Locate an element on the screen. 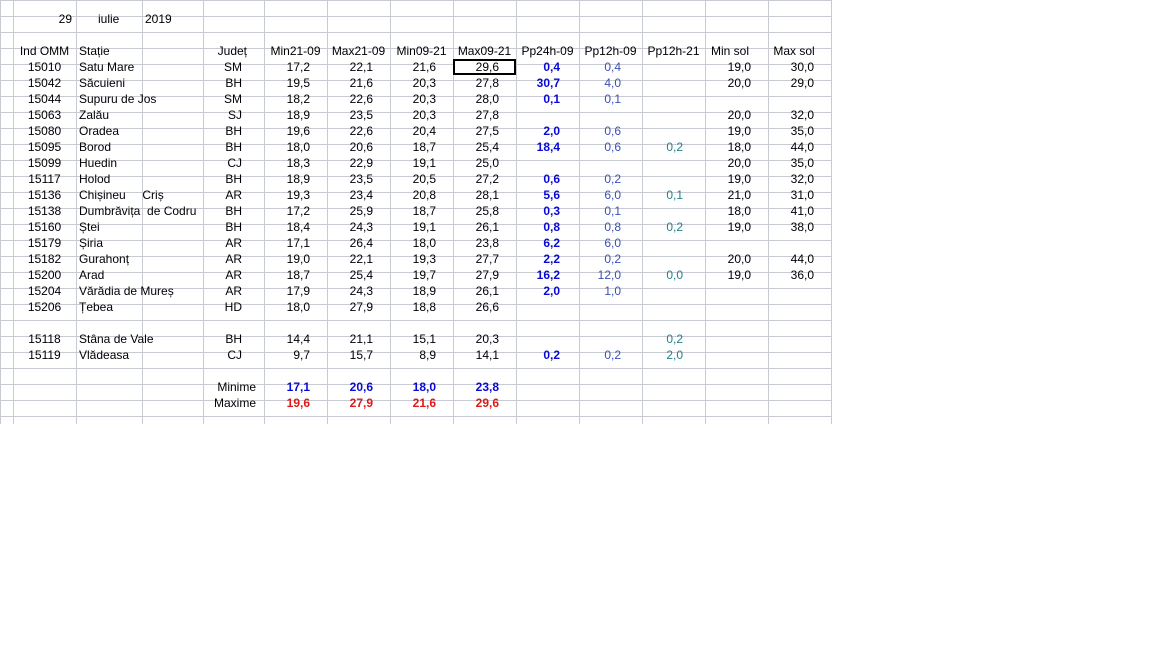 This screenshot has height=648, width=1152. cell-min2109: 19,6 is located at coordinates (295, 131).